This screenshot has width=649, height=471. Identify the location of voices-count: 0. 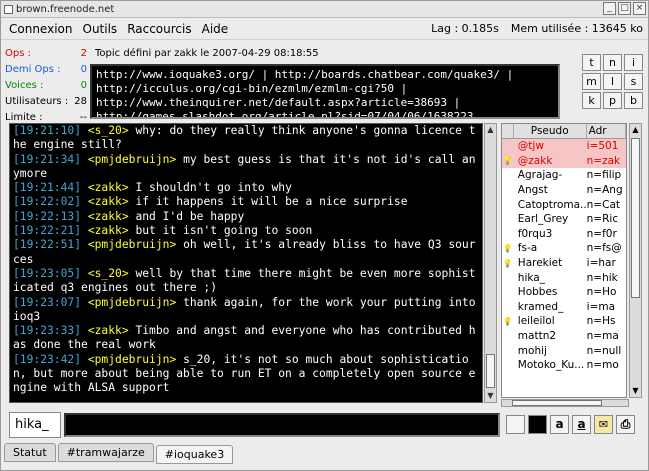
(83, 85).